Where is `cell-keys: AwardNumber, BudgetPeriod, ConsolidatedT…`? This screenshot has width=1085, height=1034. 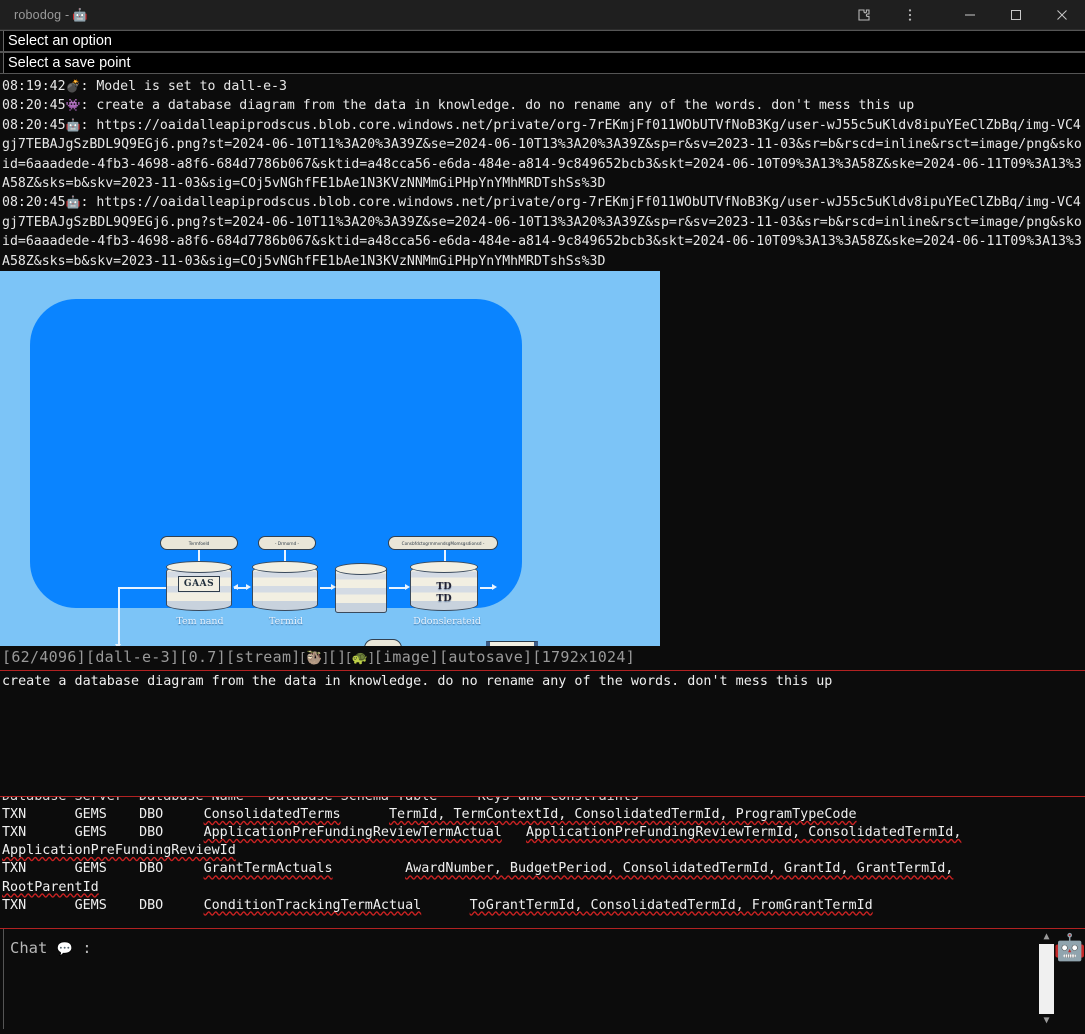 cell-keys: AwardNumber, BudgetPeriod, ConsolidatedT… is located at coordinates (679, 869).